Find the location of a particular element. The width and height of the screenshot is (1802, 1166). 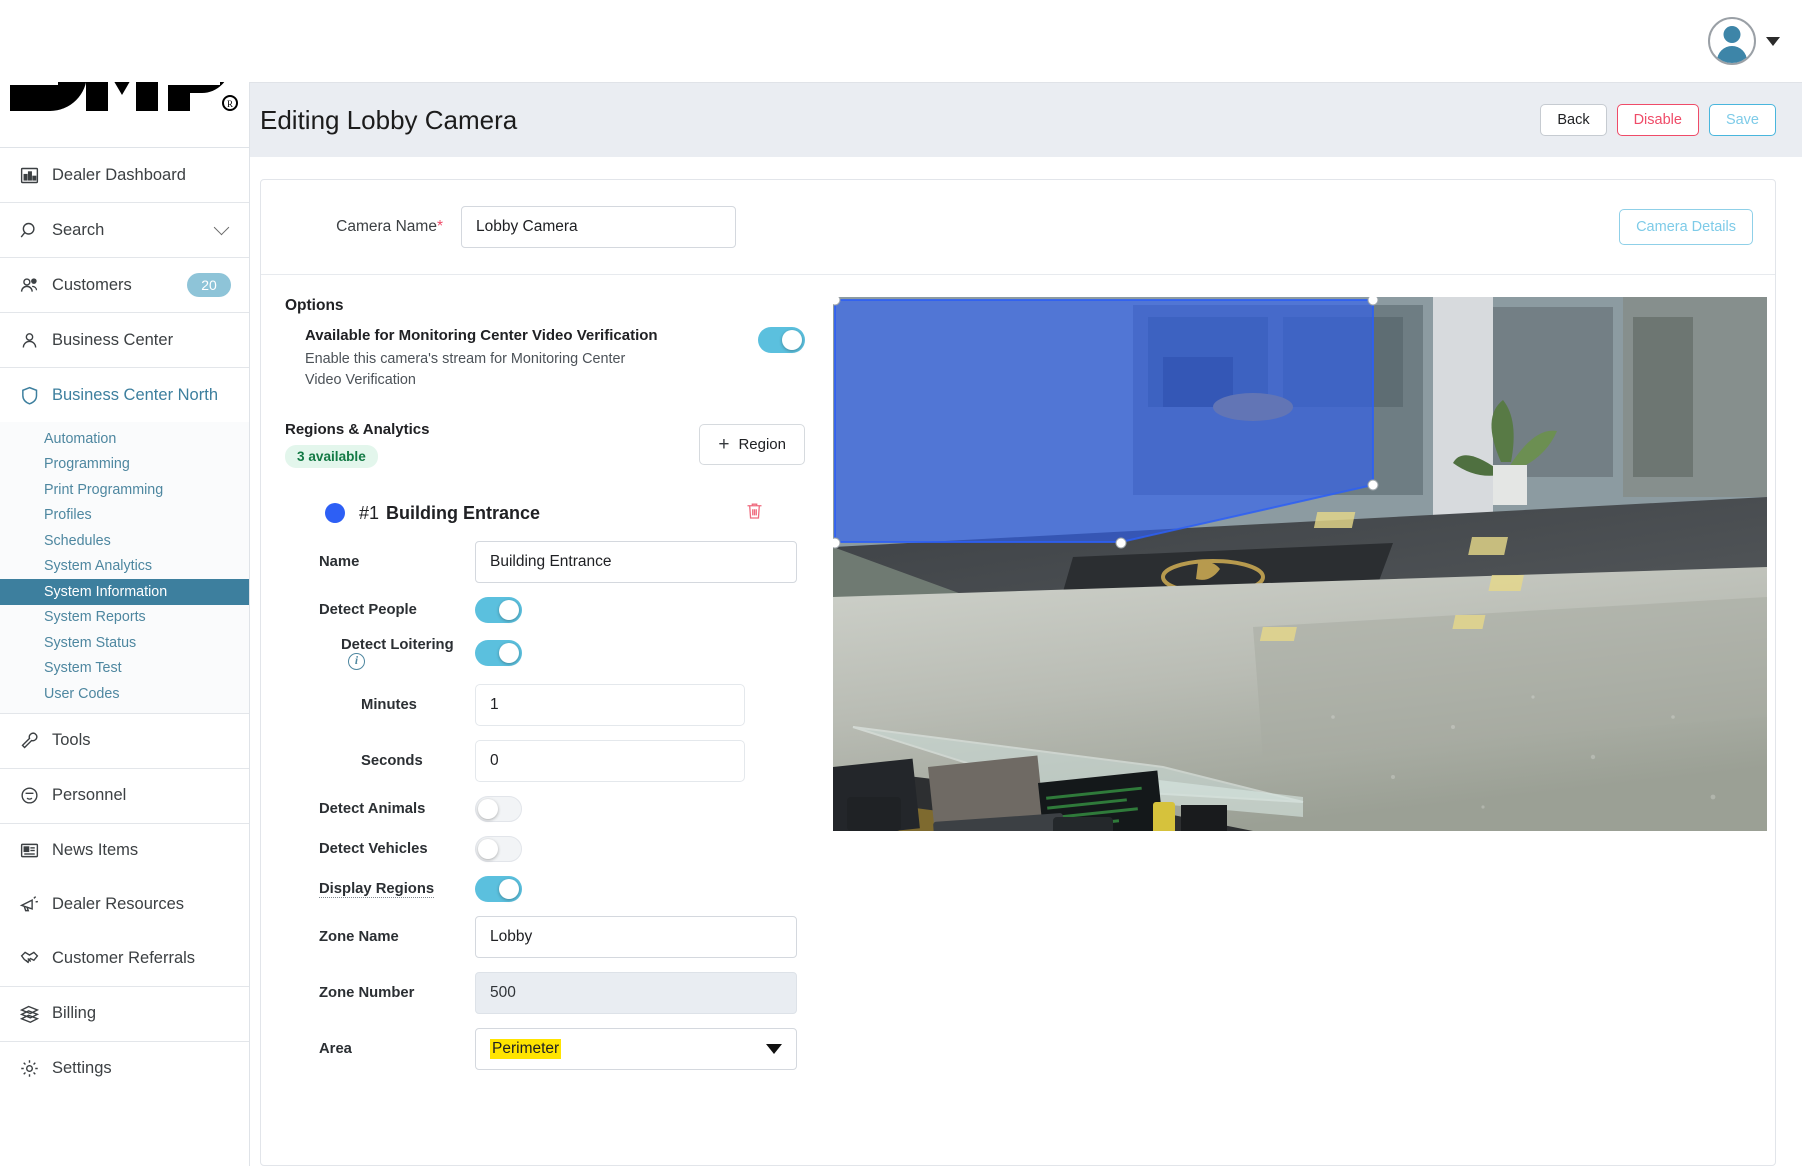

sidebar-subitem-print-programming: Print Programming is located at coordinates (124, 490).